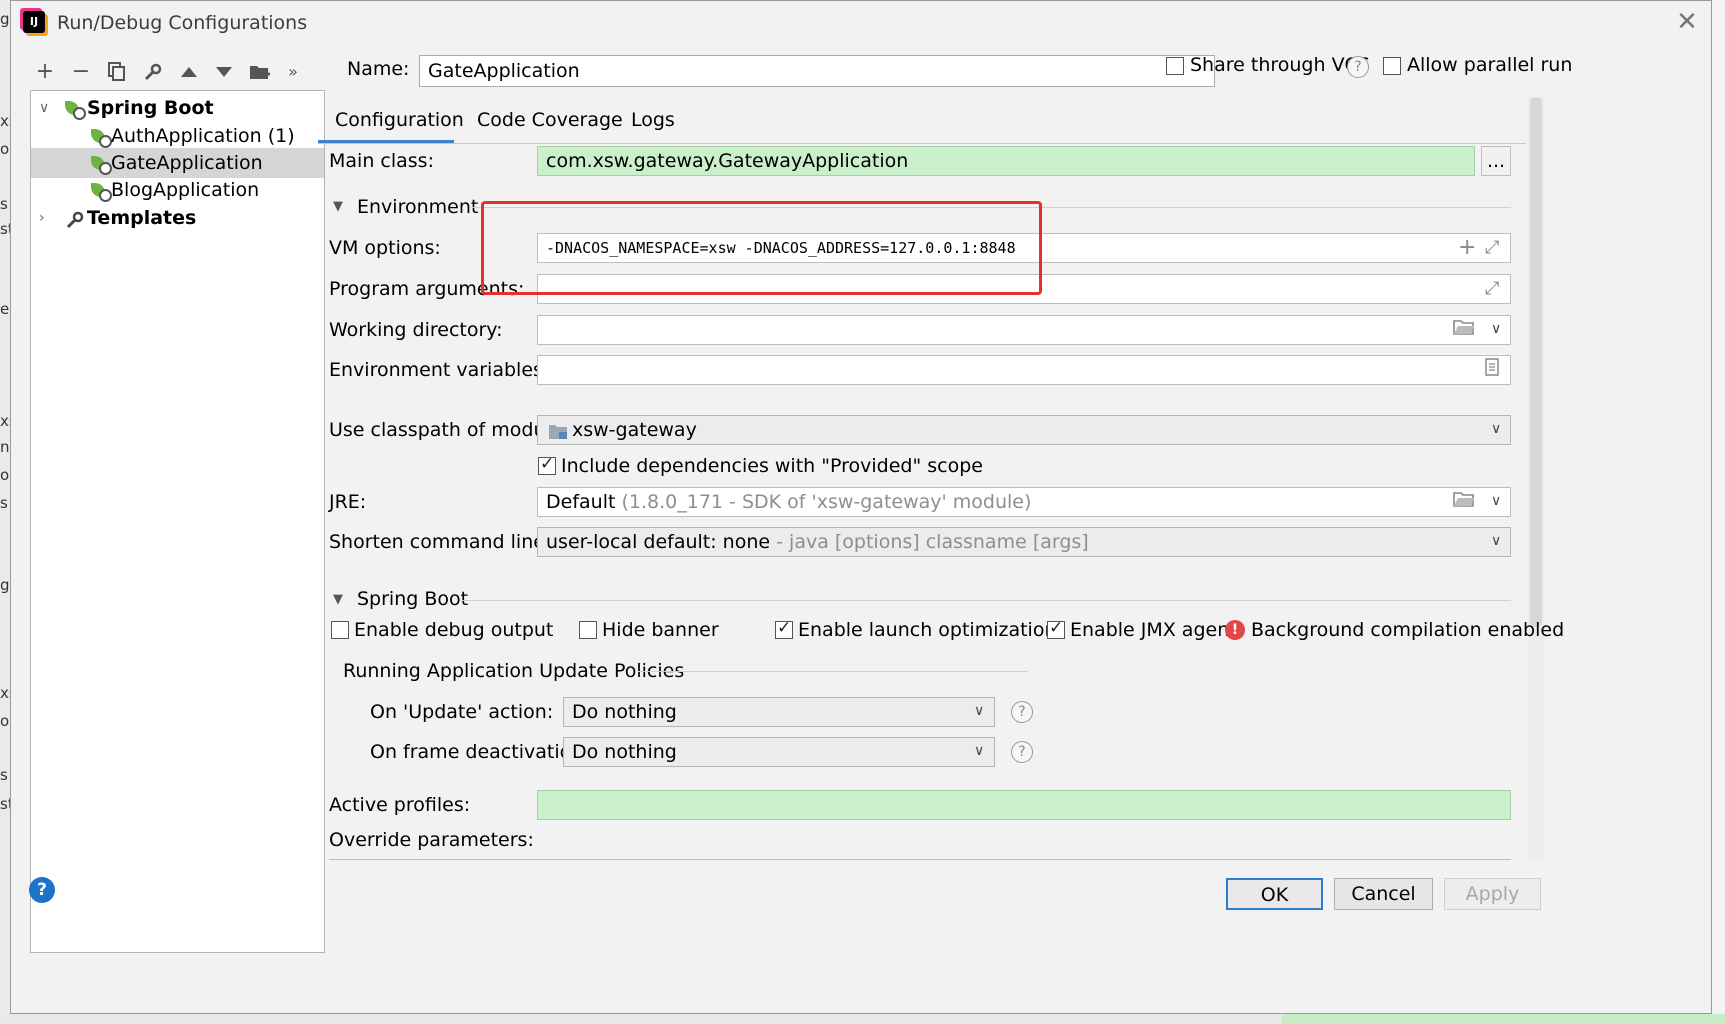 The image size is (1725, 1024). Describe the element at coordinates (185, 190) in the screenshot. I see `tree-item-label: BlogApplication` at that location.